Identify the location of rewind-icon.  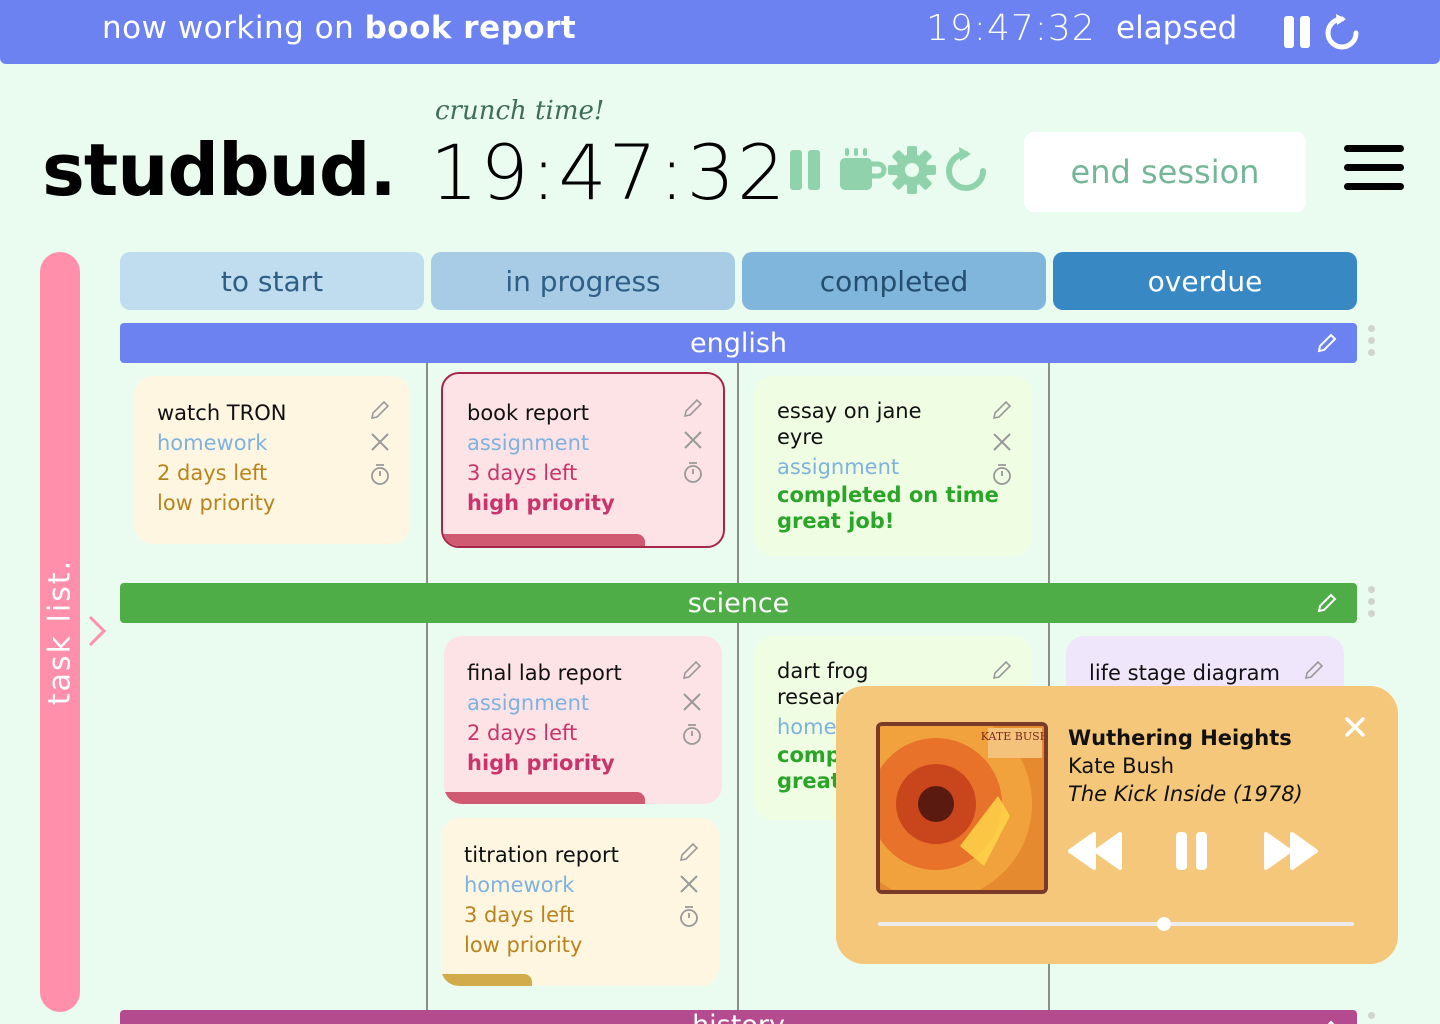
(1095, 851).